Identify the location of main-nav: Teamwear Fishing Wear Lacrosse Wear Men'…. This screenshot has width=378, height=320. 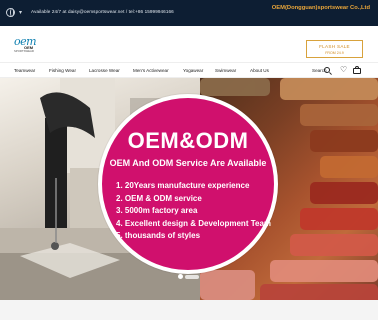
(189, 70).